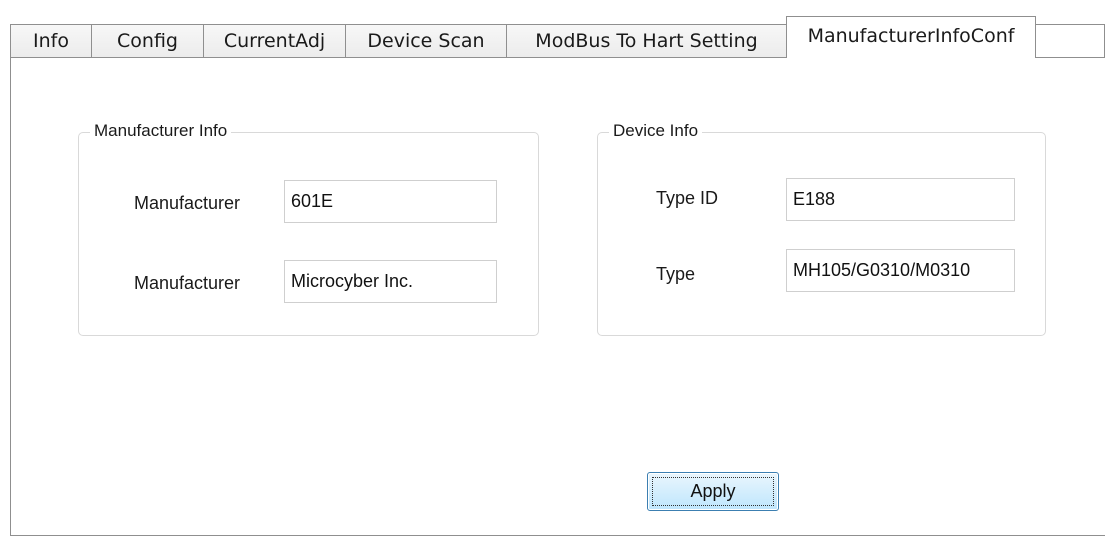  Describe the element at coordinates (646, 40) in the screenshot. I see `tab-modbus-to-hart-setting: ModBus To Hart Setting` at that location.